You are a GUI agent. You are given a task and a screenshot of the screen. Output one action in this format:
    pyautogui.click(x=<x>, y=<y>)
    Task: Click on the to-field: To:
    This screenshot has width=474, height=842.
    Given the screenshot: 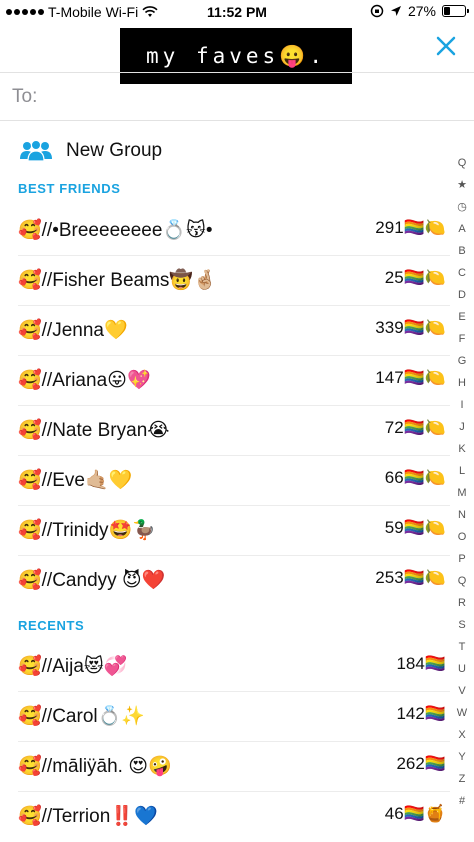 What is the action you would take?
    pyautogui.click(x=24, y=97)
    